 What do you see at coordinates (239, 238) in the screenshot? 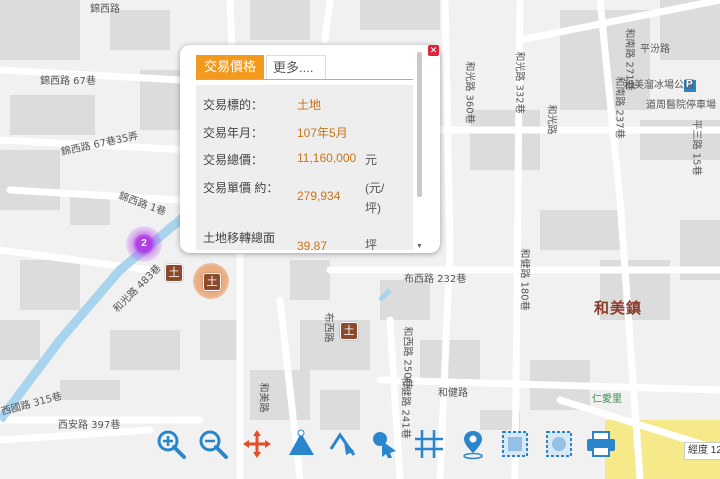
I see `field-label: 土地移轉總面` at bounding box center [239, 238].